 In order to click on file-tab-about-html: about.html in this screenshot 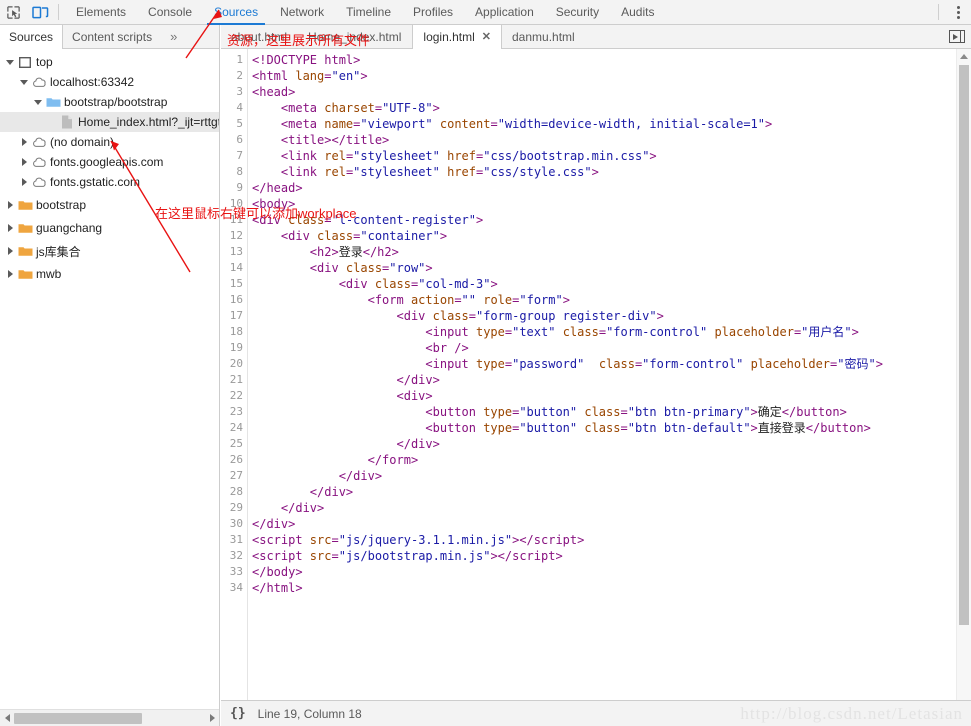, I will do `click(259, 36)`.